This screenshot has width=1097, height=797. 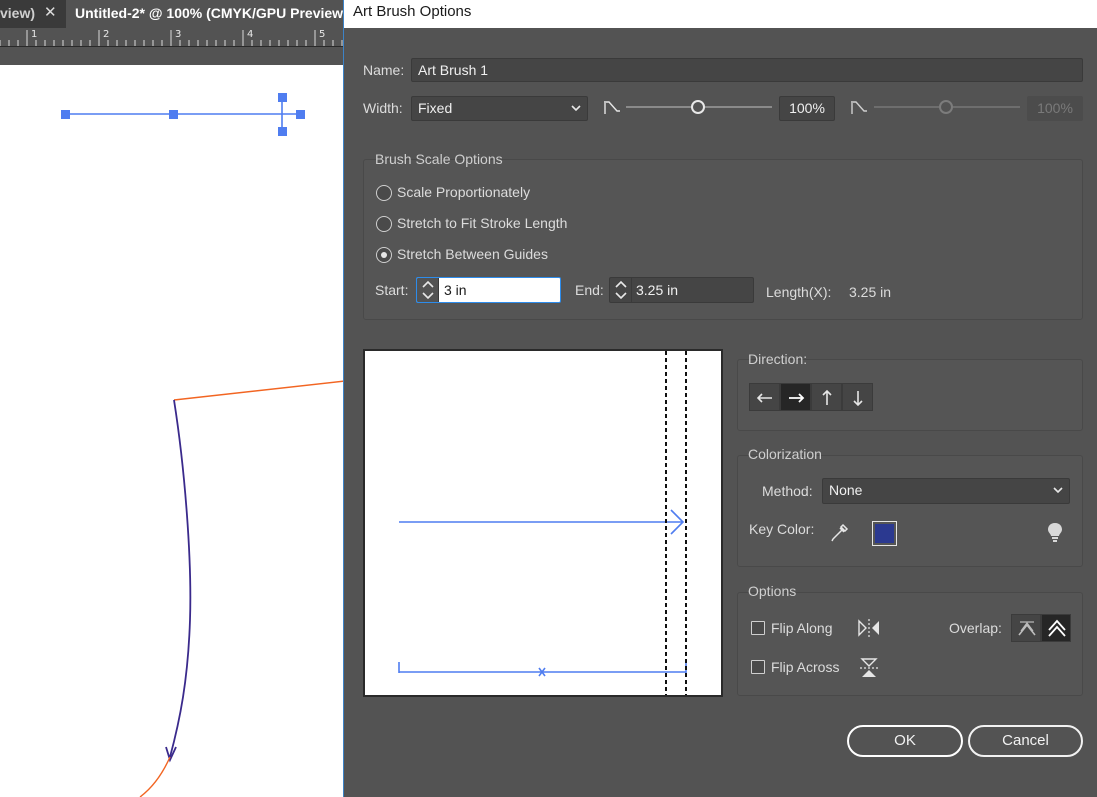 I want to click on start-stepper, so click(x=428, y=290).